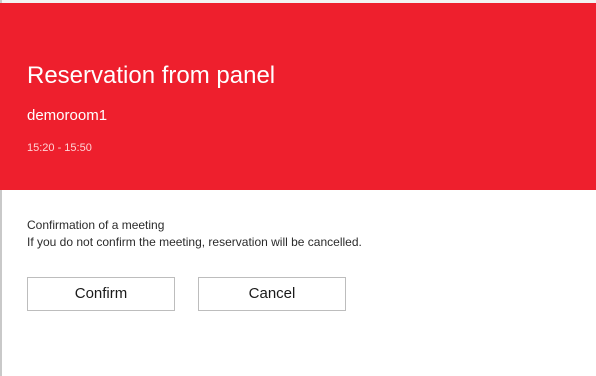 Image resolution: width=596 pixels, height=376 pixels. Describe the element at coordinates (272, 294) in the screenshot. I see `cancel-button: Cancel` at that location.